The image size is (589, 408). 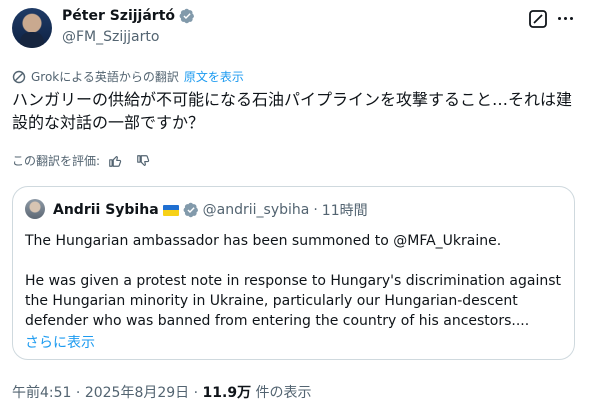 I want to click on tweet-date: 2025年8月29日, so click(x=137, y=393).